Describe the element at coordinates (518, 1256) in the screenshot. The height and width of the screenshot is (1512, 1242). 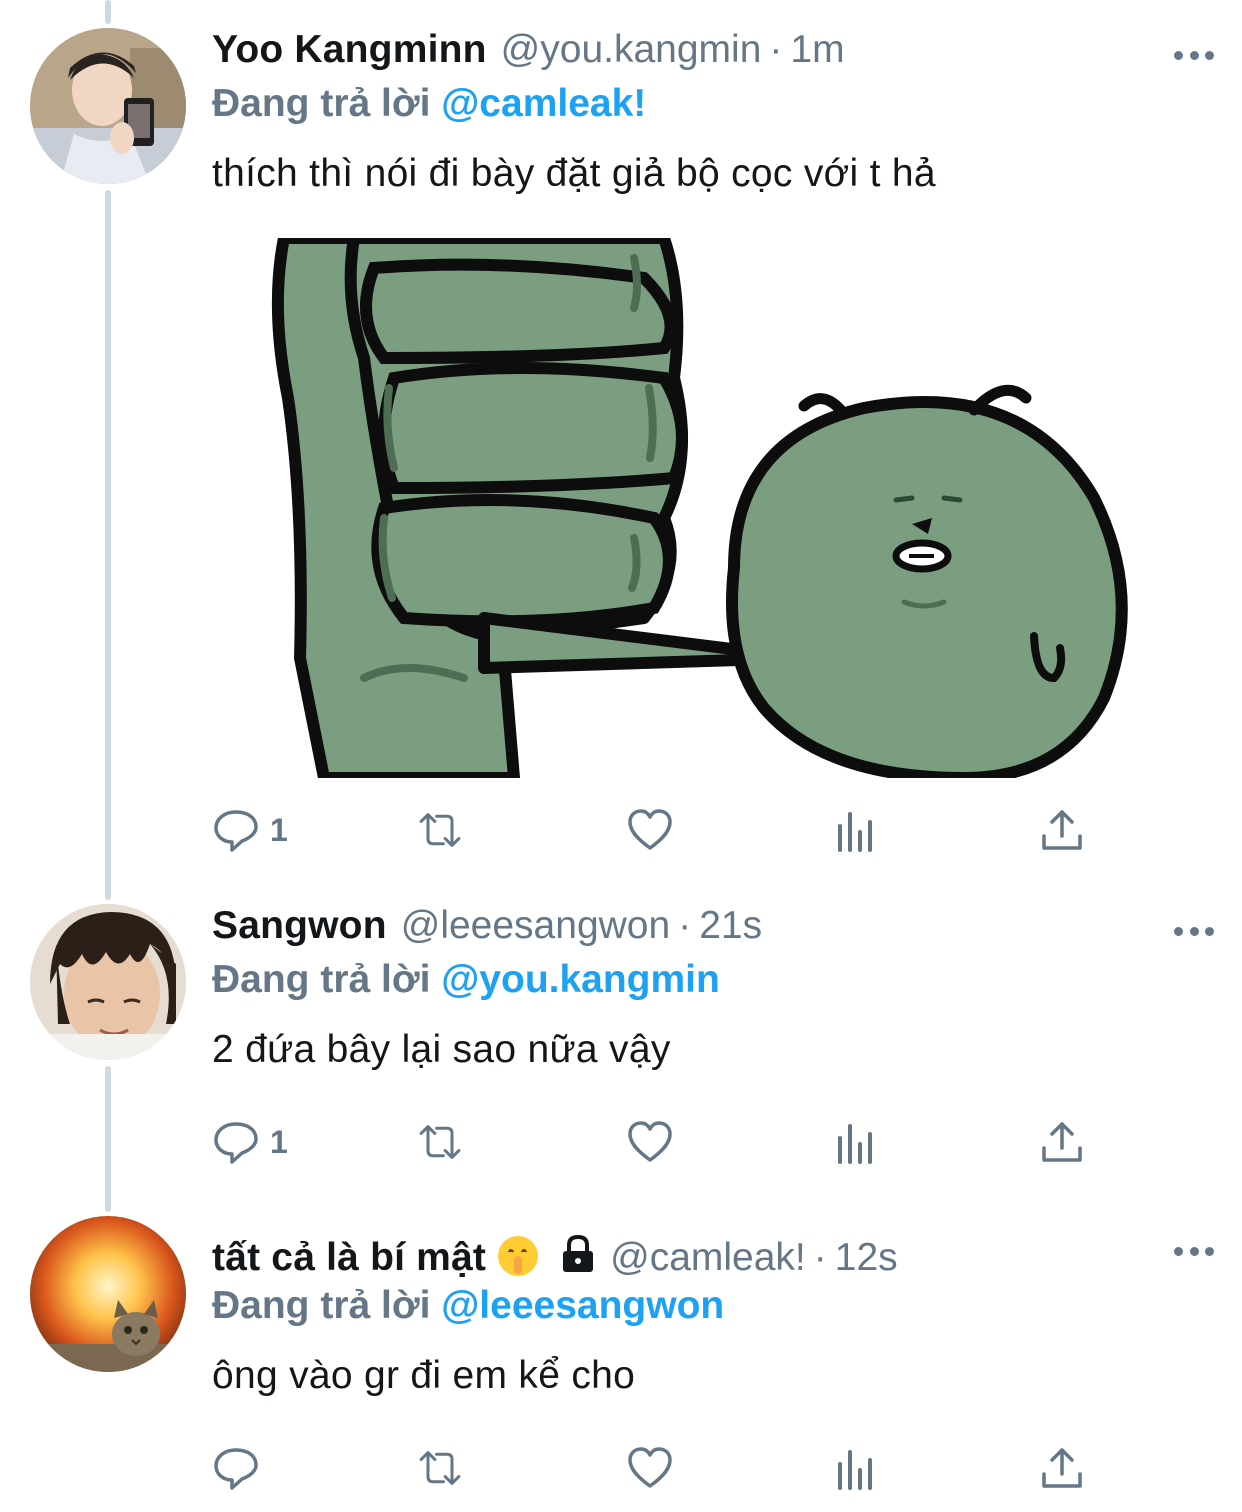
I see `shushing-face-emoji` at that location.